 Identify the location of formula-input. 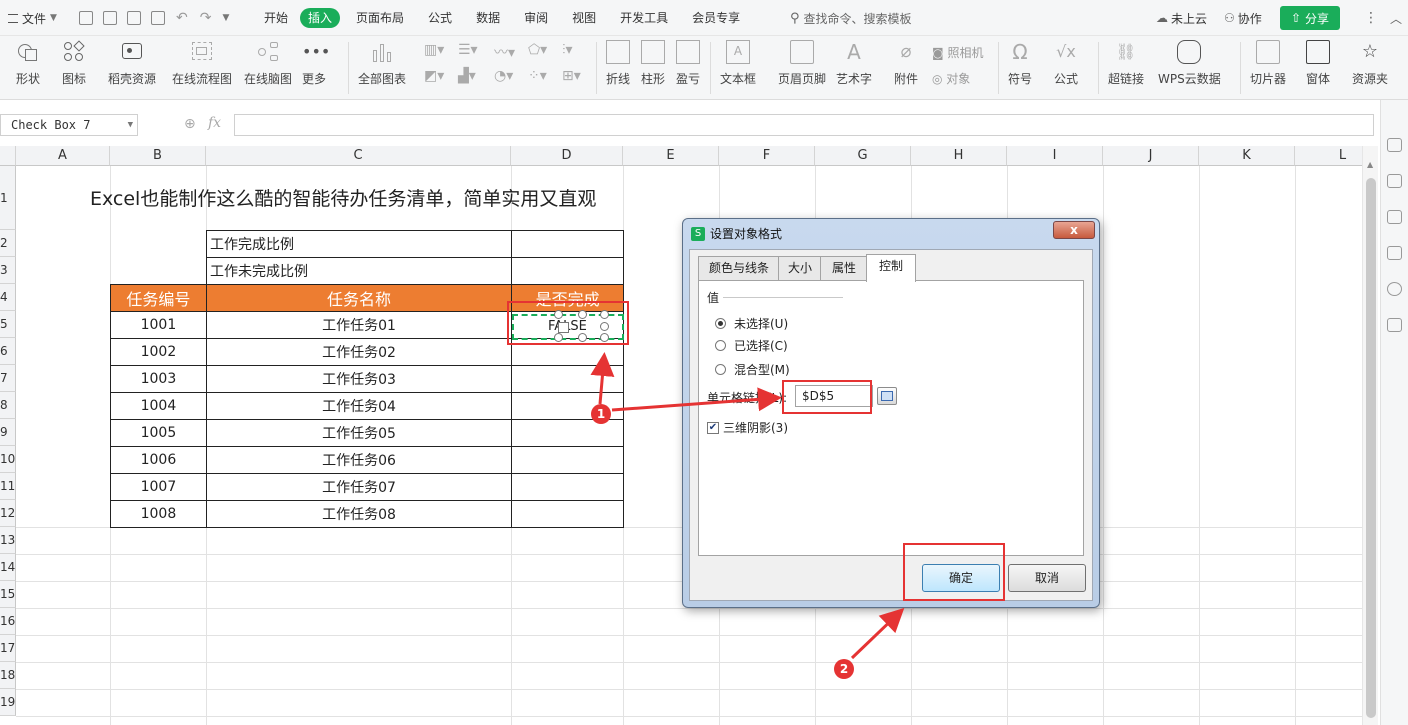
(804, 125).